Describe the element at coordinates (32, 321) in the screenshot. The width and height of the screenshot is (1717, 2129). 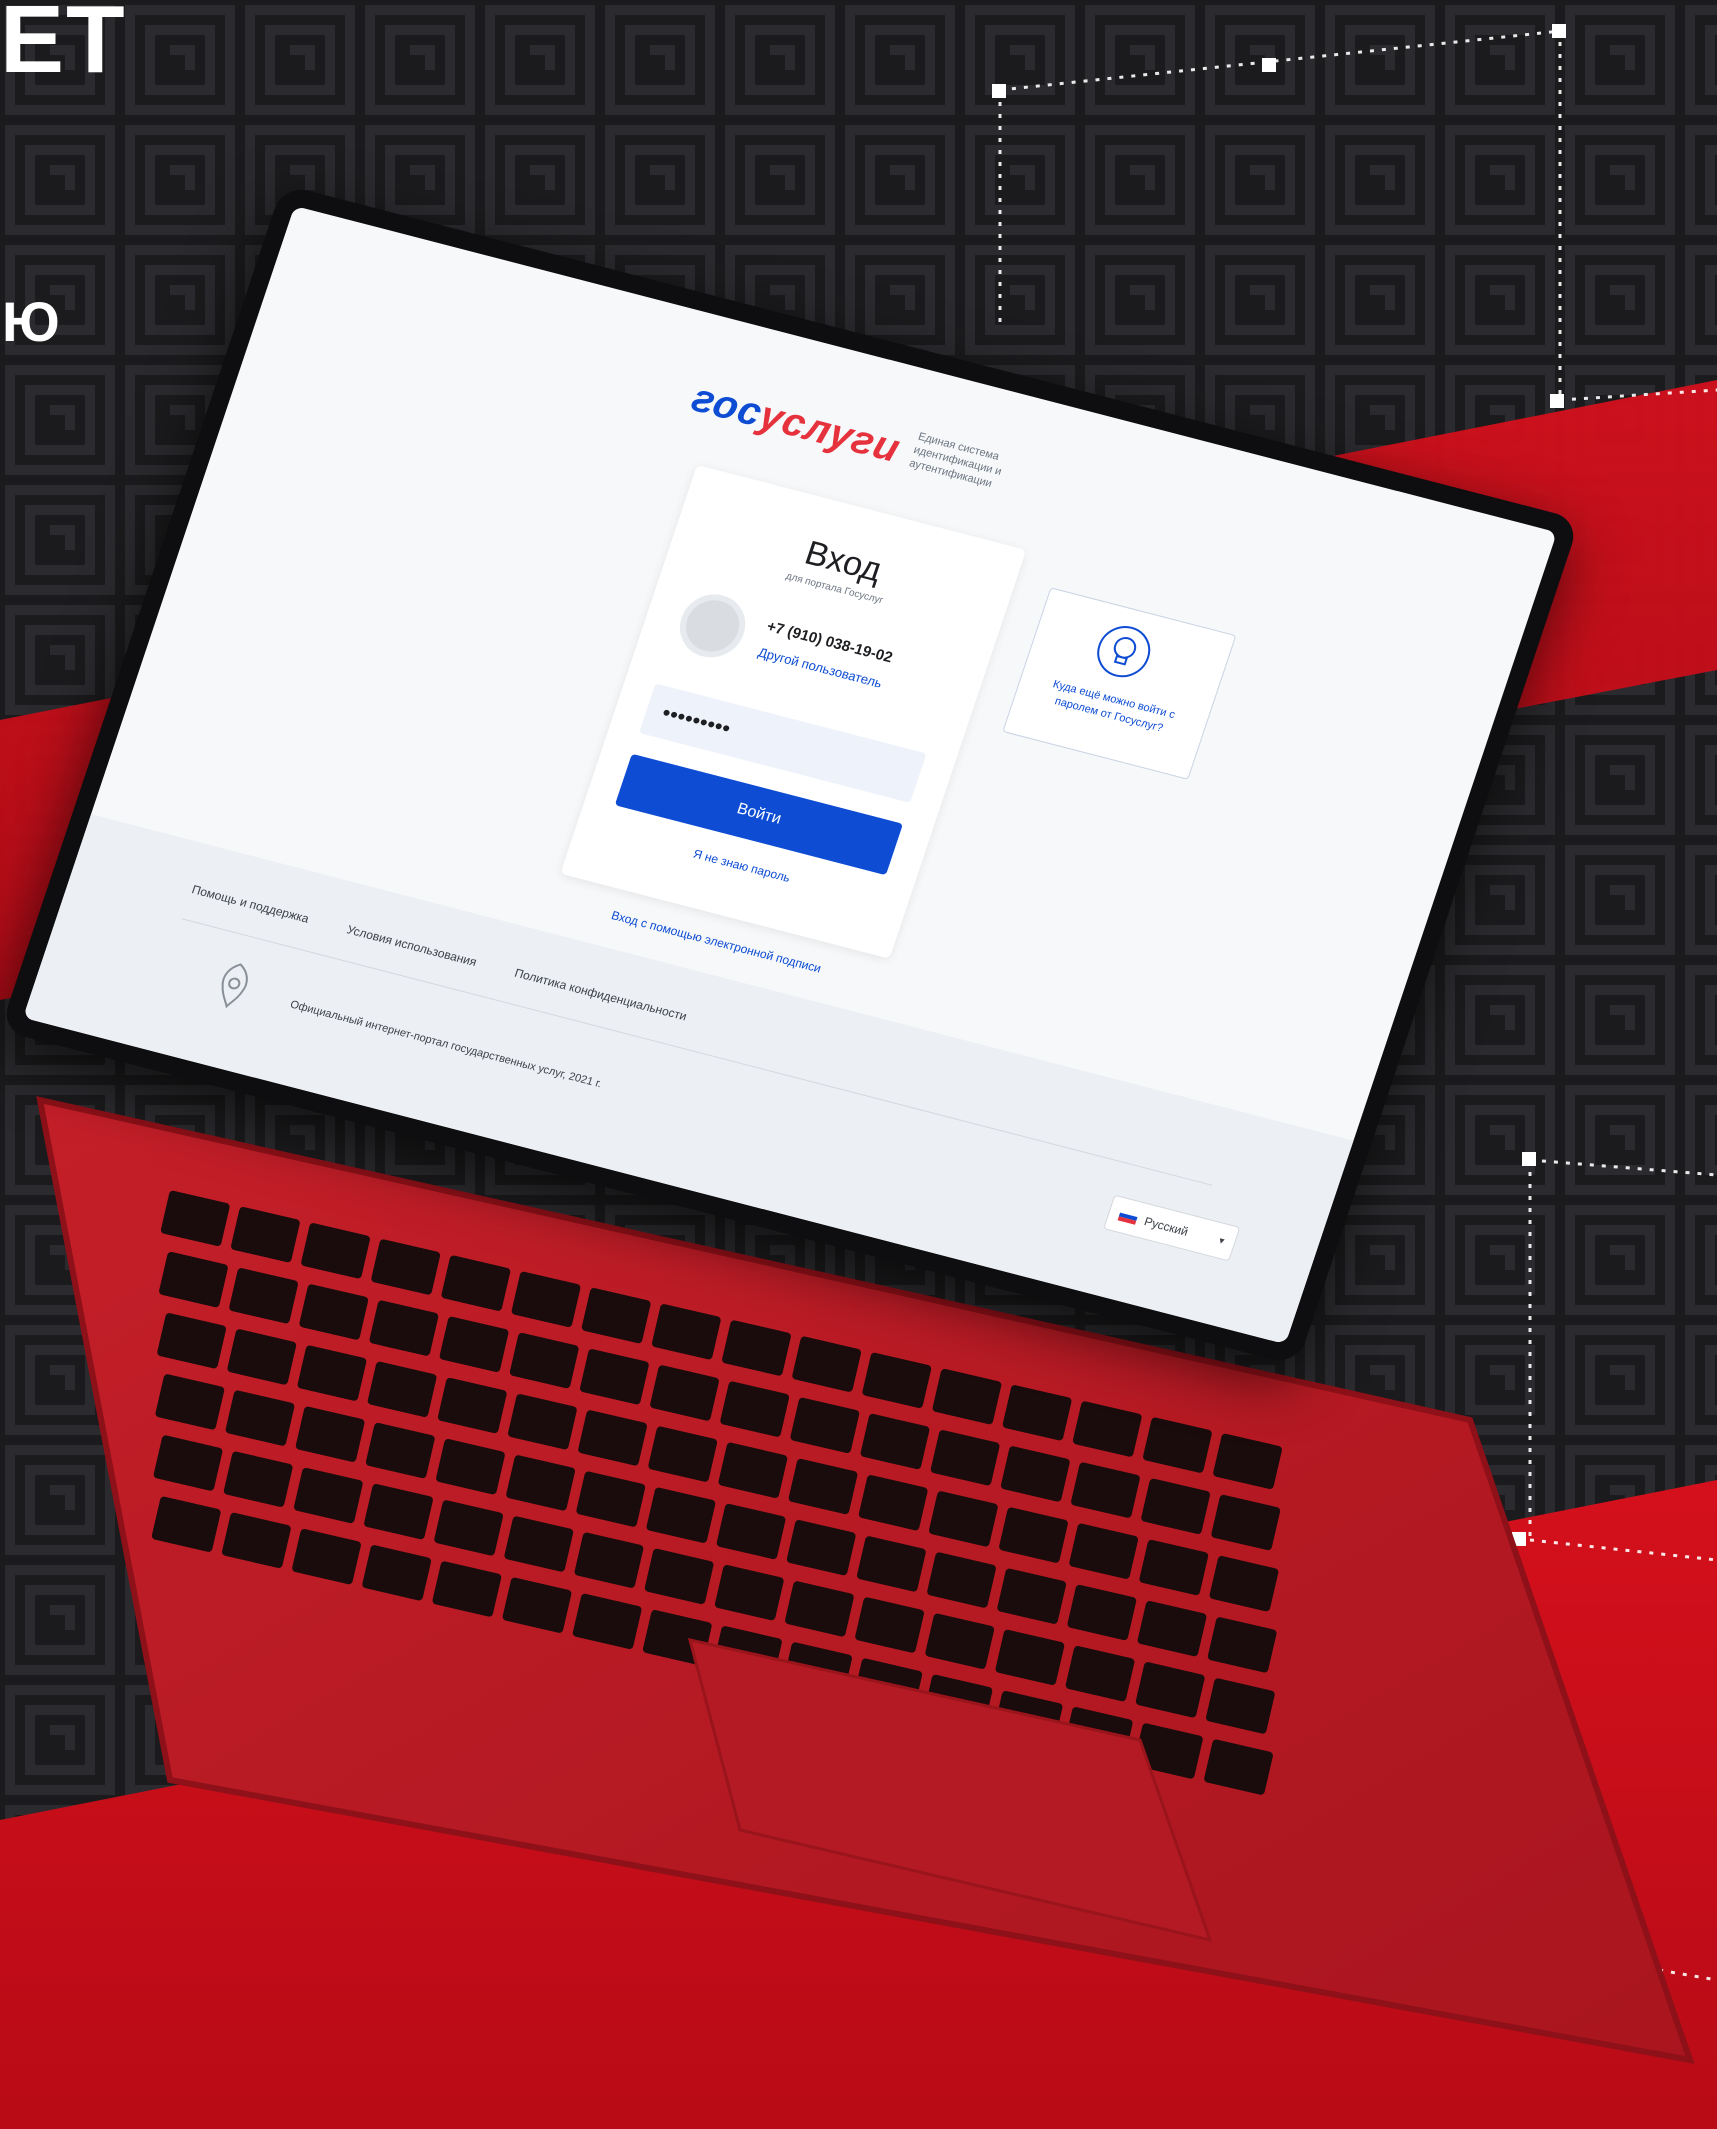
I see `headline-line-2: Ю` at that location.